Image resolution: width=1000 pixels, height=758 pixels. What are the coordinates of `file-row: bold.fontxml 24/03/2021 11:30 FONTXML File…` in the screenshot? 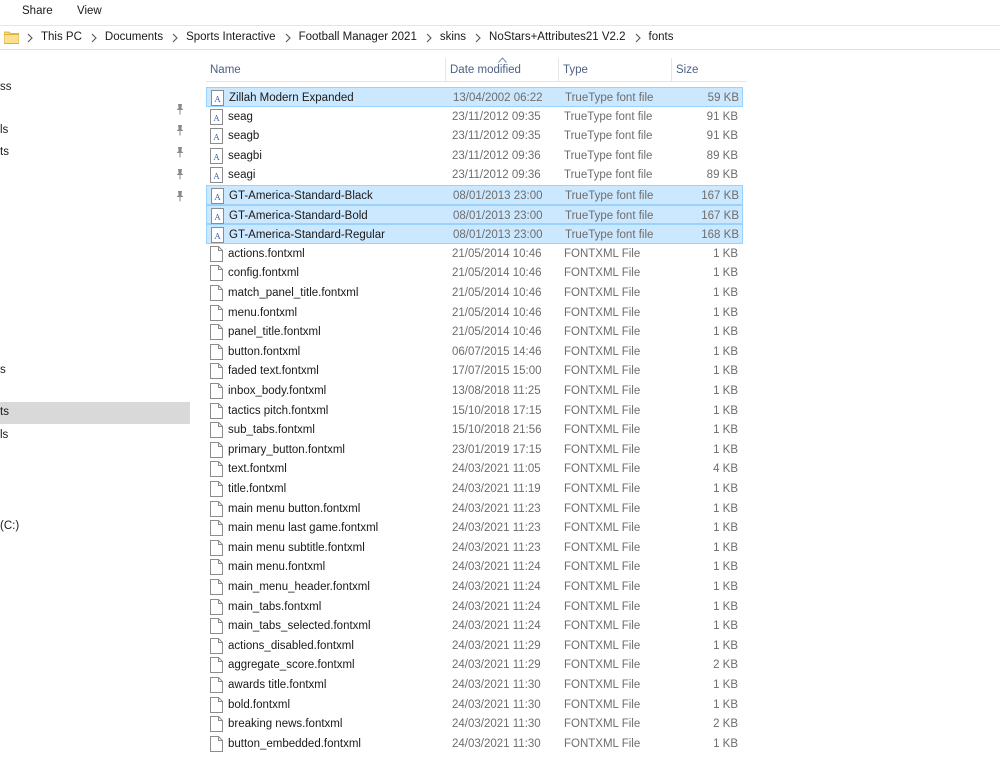 It's located at (474, 705).